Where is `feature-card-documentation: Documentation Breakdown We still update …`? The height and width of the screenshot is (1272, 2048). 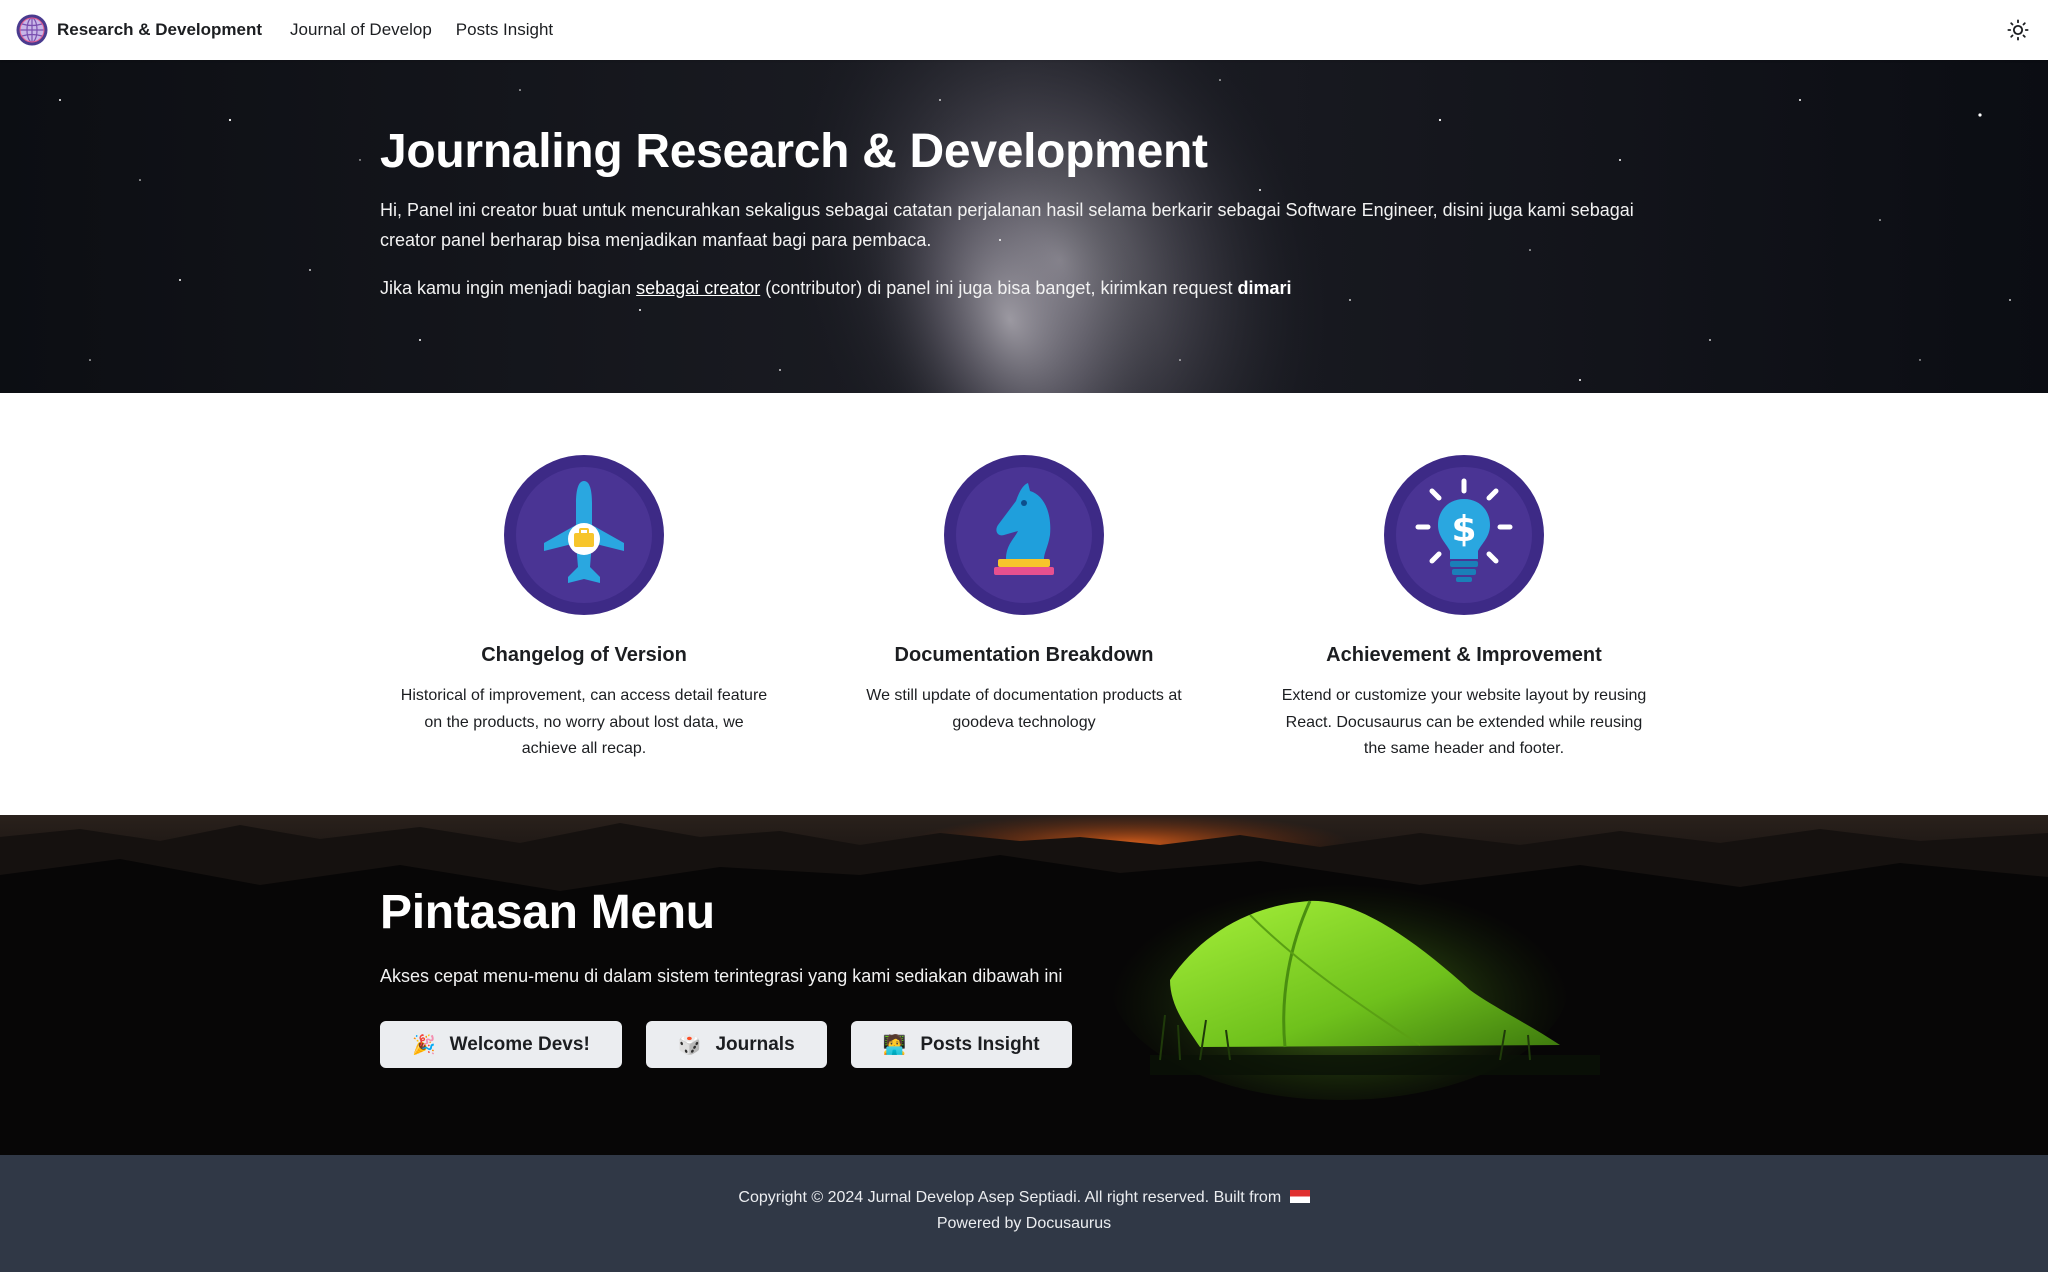 feature-card-documentation: Documentation Breakdown We still update … is located at coordinates (1024, 595).